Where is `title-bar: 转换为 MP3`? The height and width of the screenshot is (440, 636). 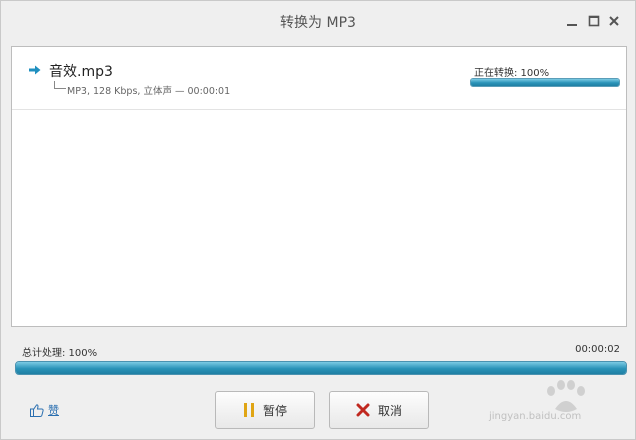 title-bar: 转换为 MP3 is located at coordinates (318, 22).